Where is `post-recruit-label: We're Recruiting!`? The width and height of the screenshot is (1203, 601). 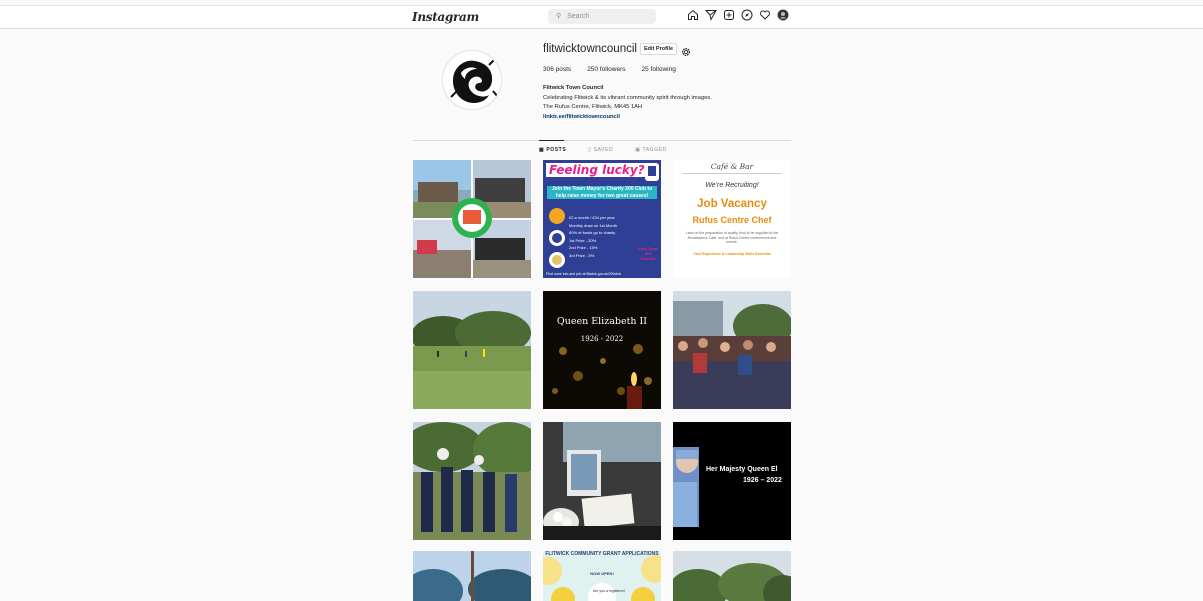 post-recruit-label: We're Recruiting! is located at coordinates (732, 185).